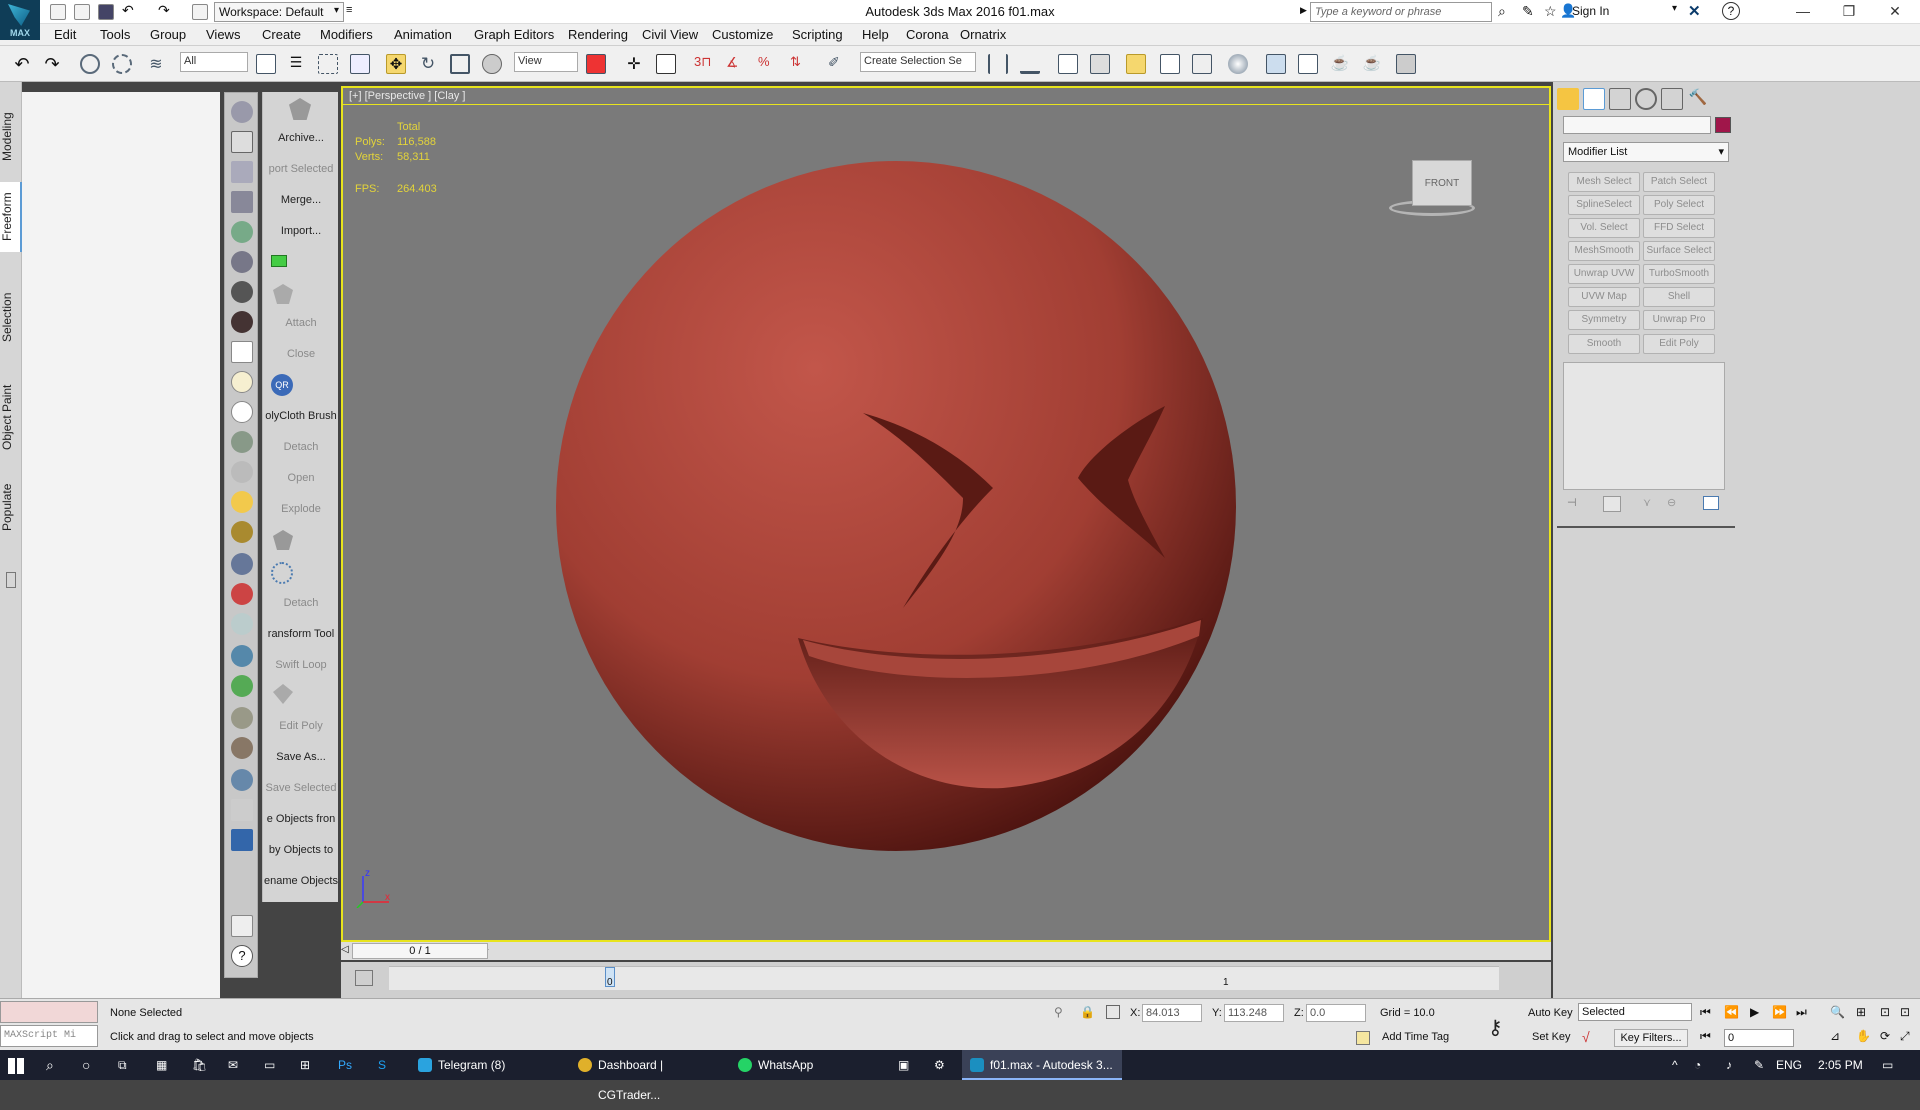  Describe the element at coordinates (1679, 182) in the screenshot. I see `patch-select-button: Patch Select` at that location.